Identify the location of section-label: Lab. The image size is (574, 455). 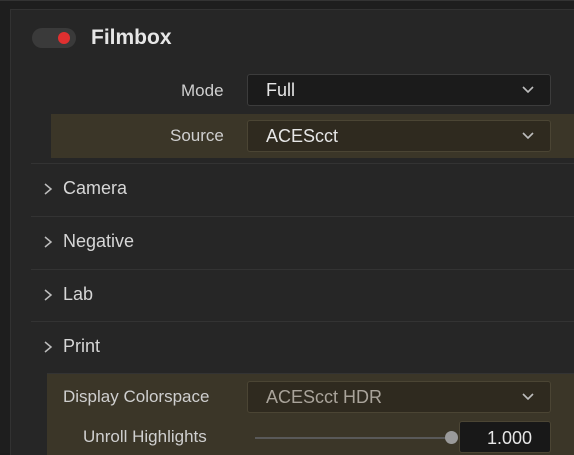
(78, 294).